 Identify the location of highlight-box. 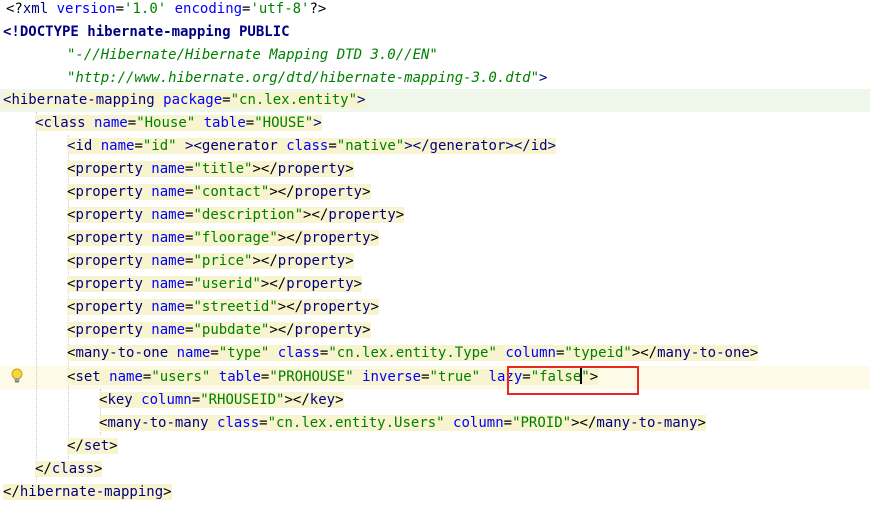
(573, 380).